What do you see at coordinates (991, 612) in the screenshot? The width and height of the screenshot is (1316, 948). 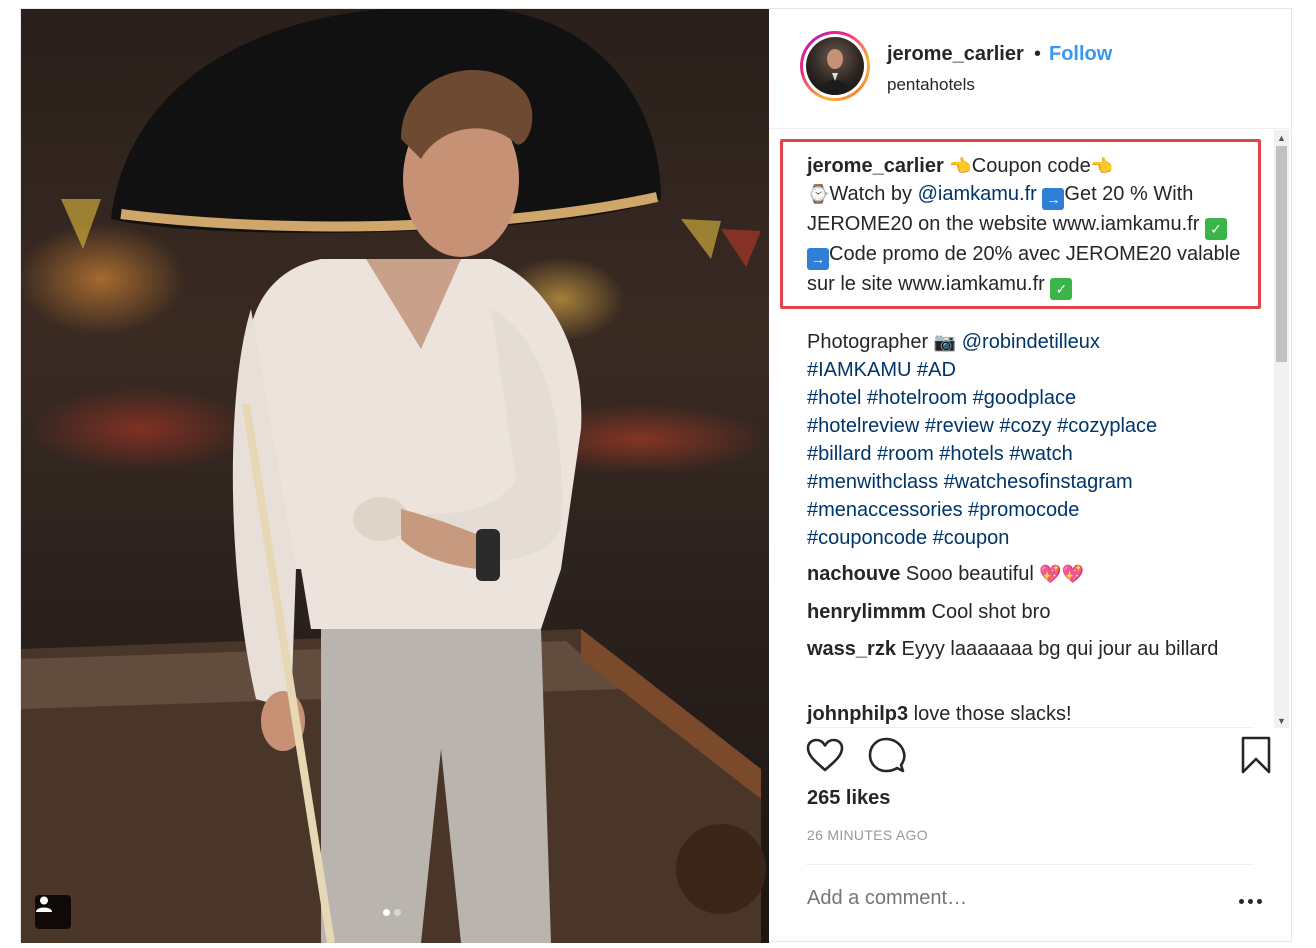 I see `comment-text: Cool shot bro` at bounding box center [991, 612].